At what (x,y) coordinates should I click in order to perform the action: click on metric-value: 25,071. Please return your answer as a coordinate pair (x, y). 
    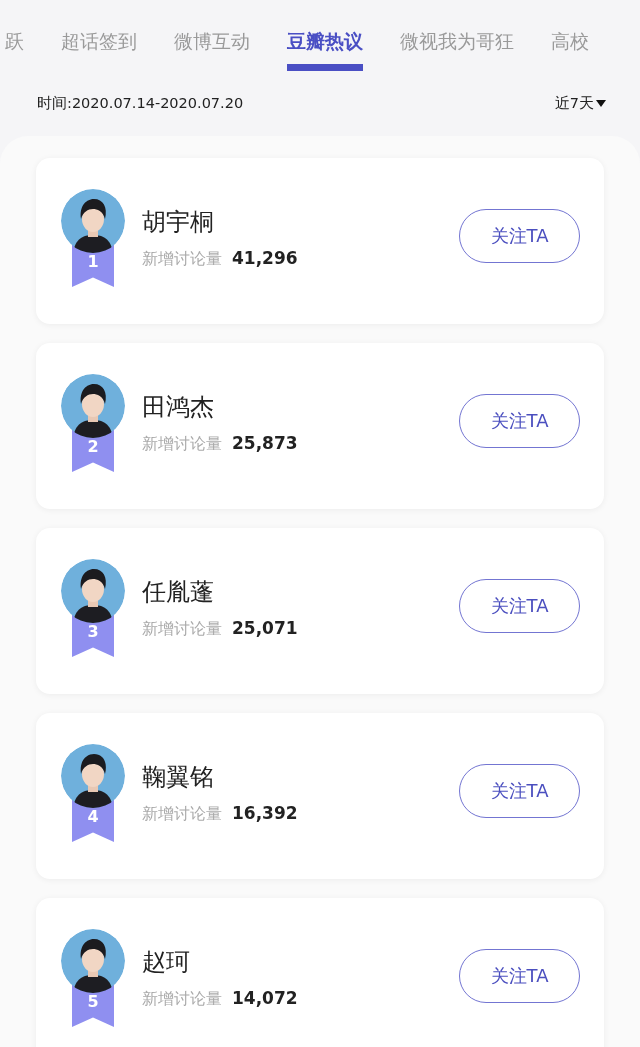
    Looking at the image, I should click on (265, 628).